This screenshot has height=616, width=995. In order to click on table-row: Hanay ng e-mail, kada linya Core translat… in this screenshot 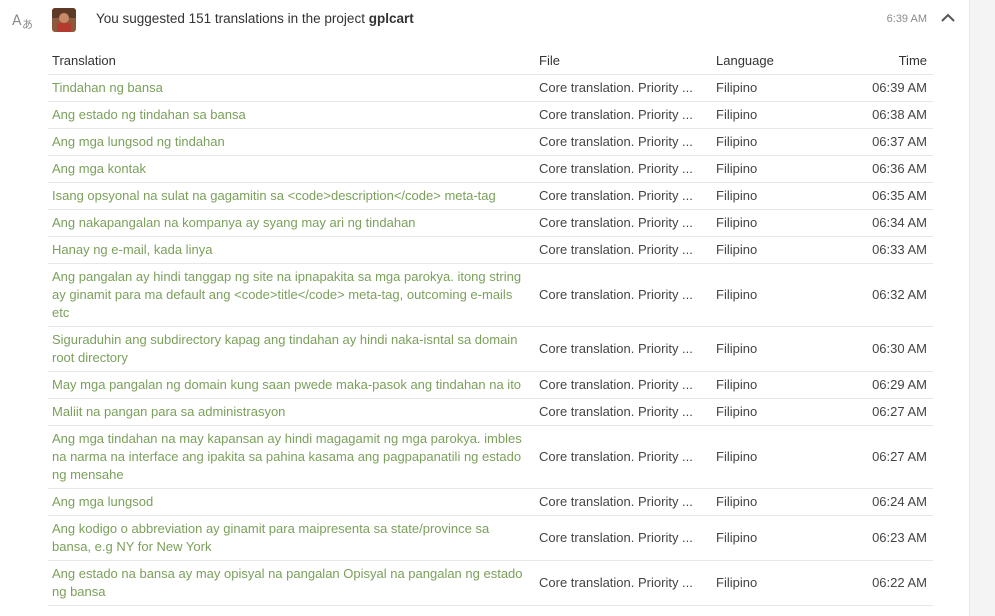, I will do `click(490, 250)`.